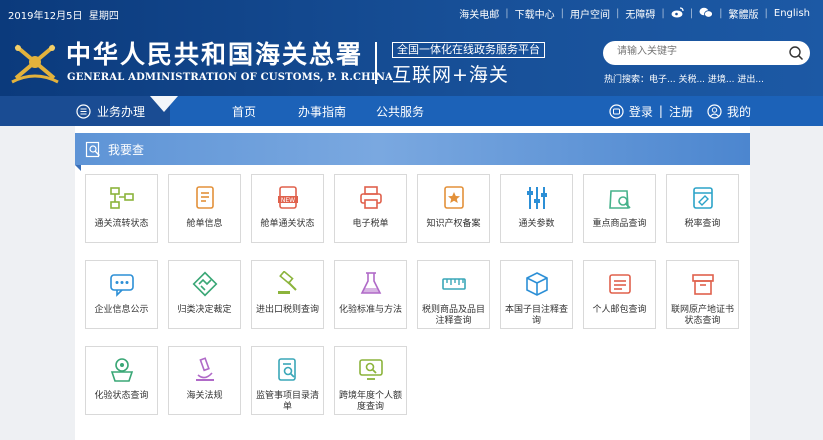 Image resolution: width=823 pixels, height=440 pixels. I want to click on query-tile: 税率查询, so click(702, 208).